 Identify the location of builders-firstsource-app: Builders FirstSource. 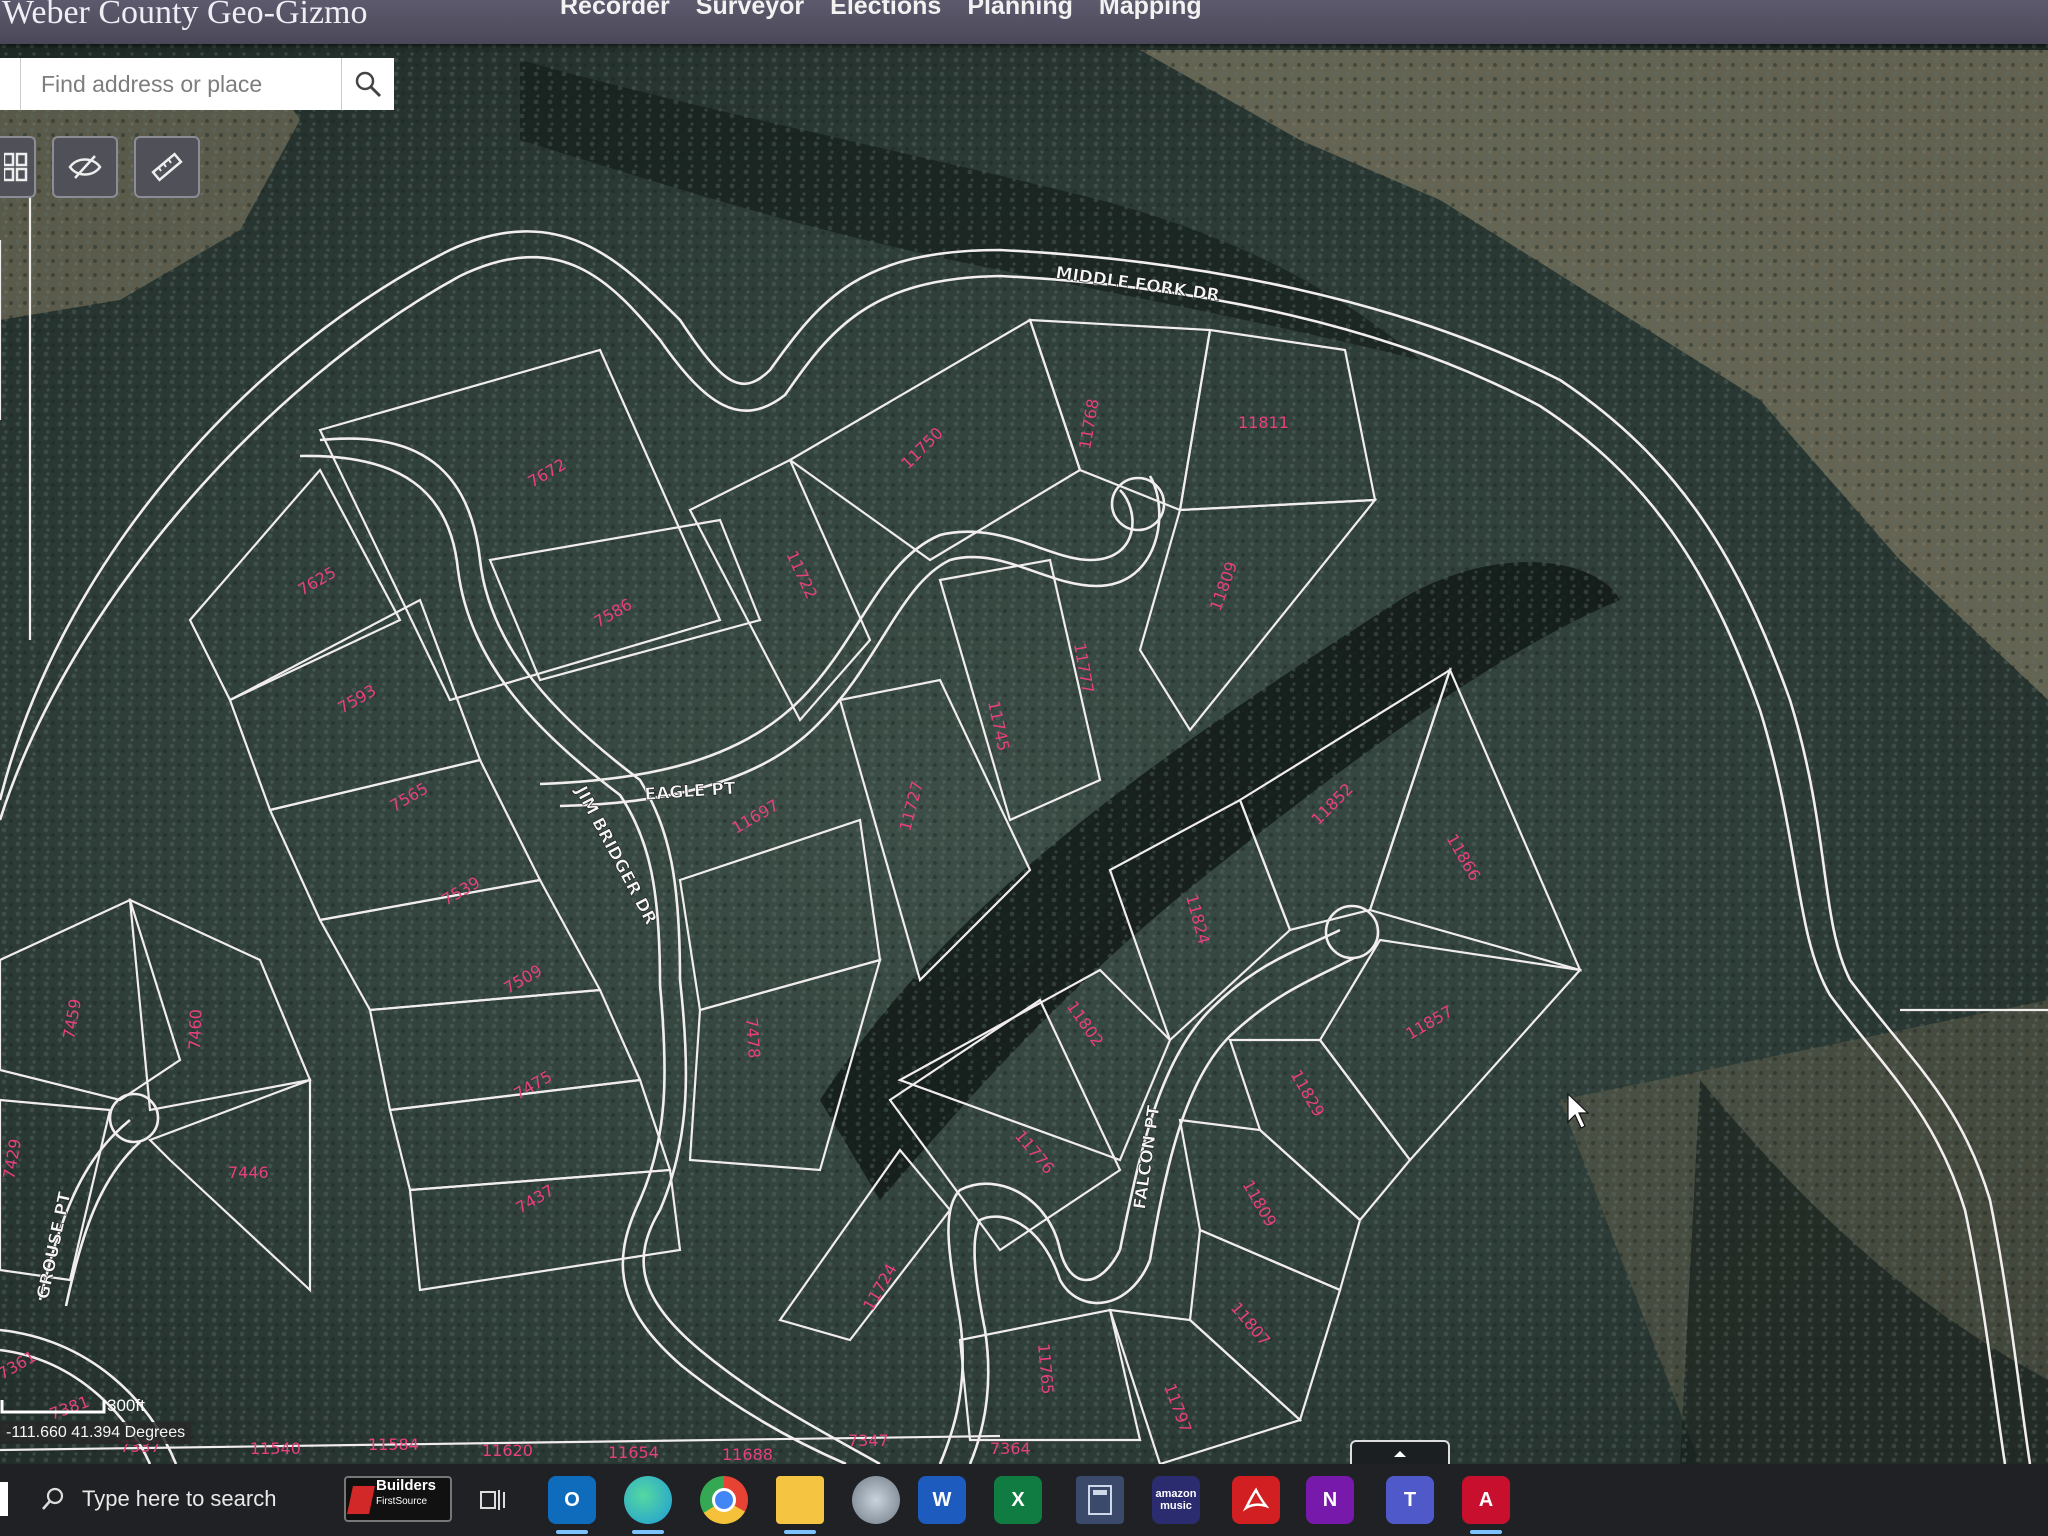
(398, 1499).